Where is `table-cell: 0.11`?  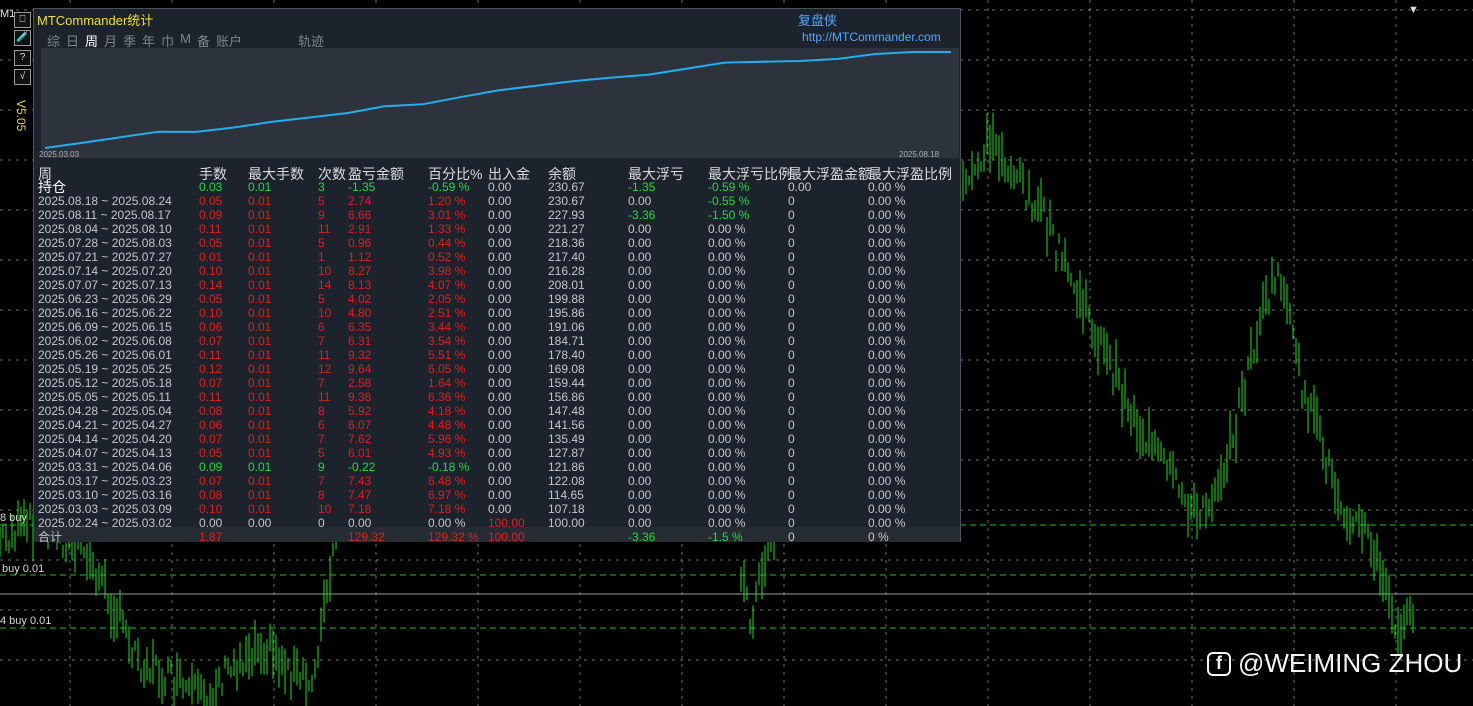
table-cell: 0.11 is located at coordinates (210, 229).